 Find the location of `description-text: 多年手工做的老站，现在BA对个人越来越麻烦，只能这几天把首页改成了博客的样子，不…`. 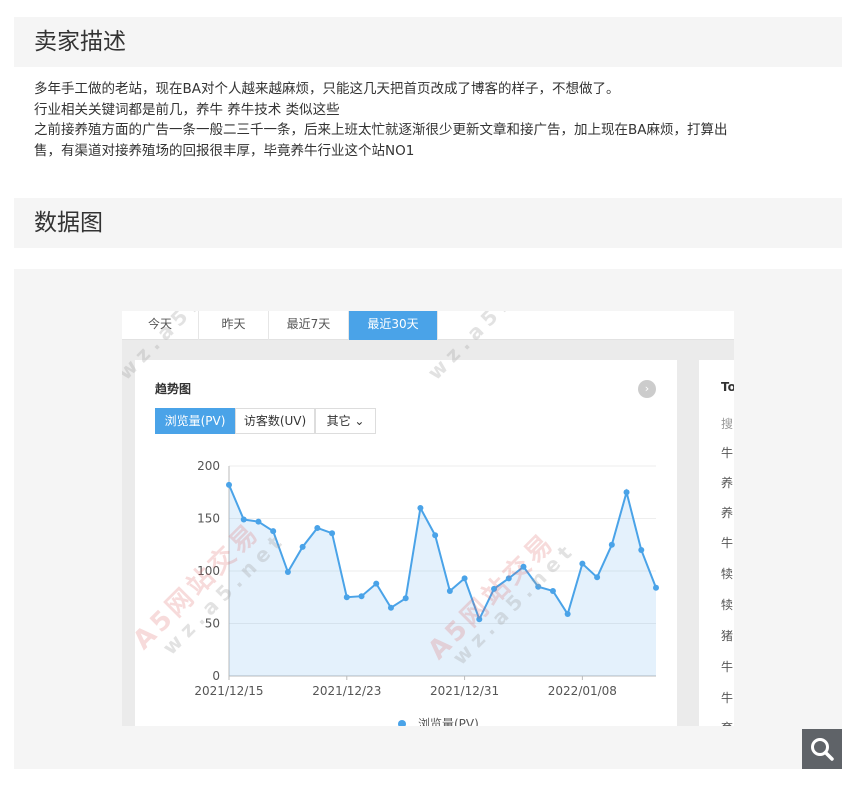

description-text: 多年手工做的老站，现在BA对个人越来越麻烦，只能这几天把首页改成了博客的样子，不… is located at coordinates (424, 120).